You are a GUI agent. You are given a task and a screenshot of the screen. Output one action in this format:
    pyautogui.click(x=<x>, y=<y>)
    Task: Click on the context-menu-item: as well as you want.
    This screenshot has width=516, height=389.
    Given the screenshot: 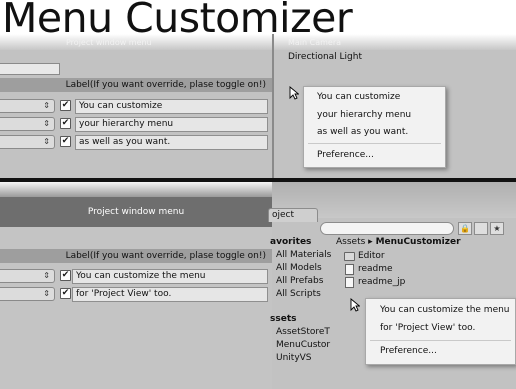 What is the action you would take?
    pyautogui.click(x=362, y=132)
    